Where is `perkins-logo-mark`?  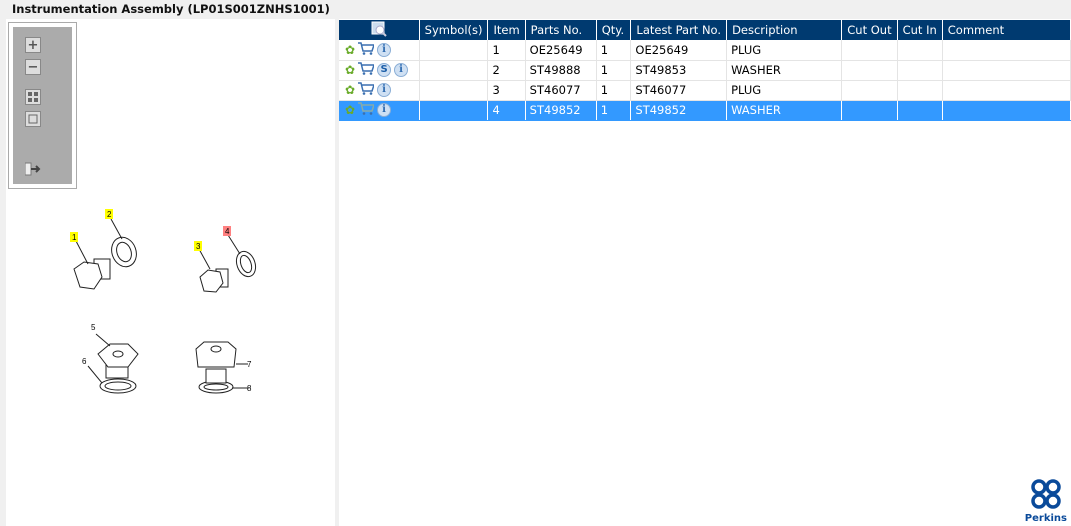
perkins-logo-mark is located at coordinates (1046, 494).